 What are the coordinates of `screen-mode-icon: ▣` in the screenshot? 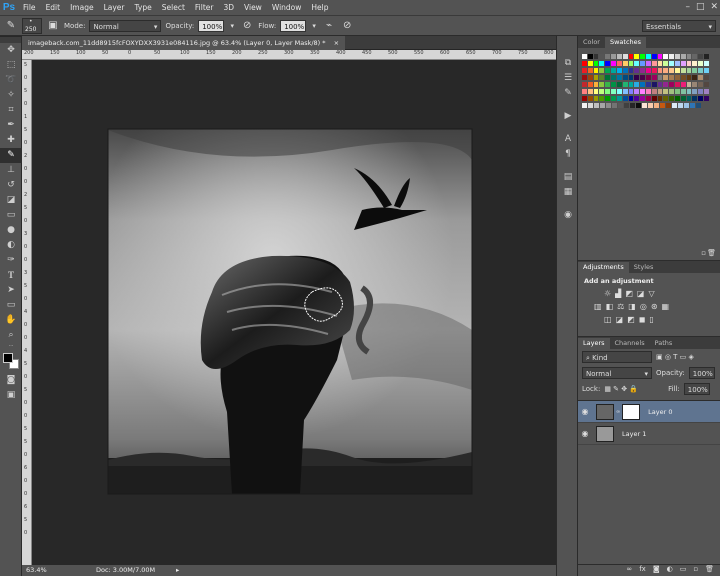 It's located at (11, 395).